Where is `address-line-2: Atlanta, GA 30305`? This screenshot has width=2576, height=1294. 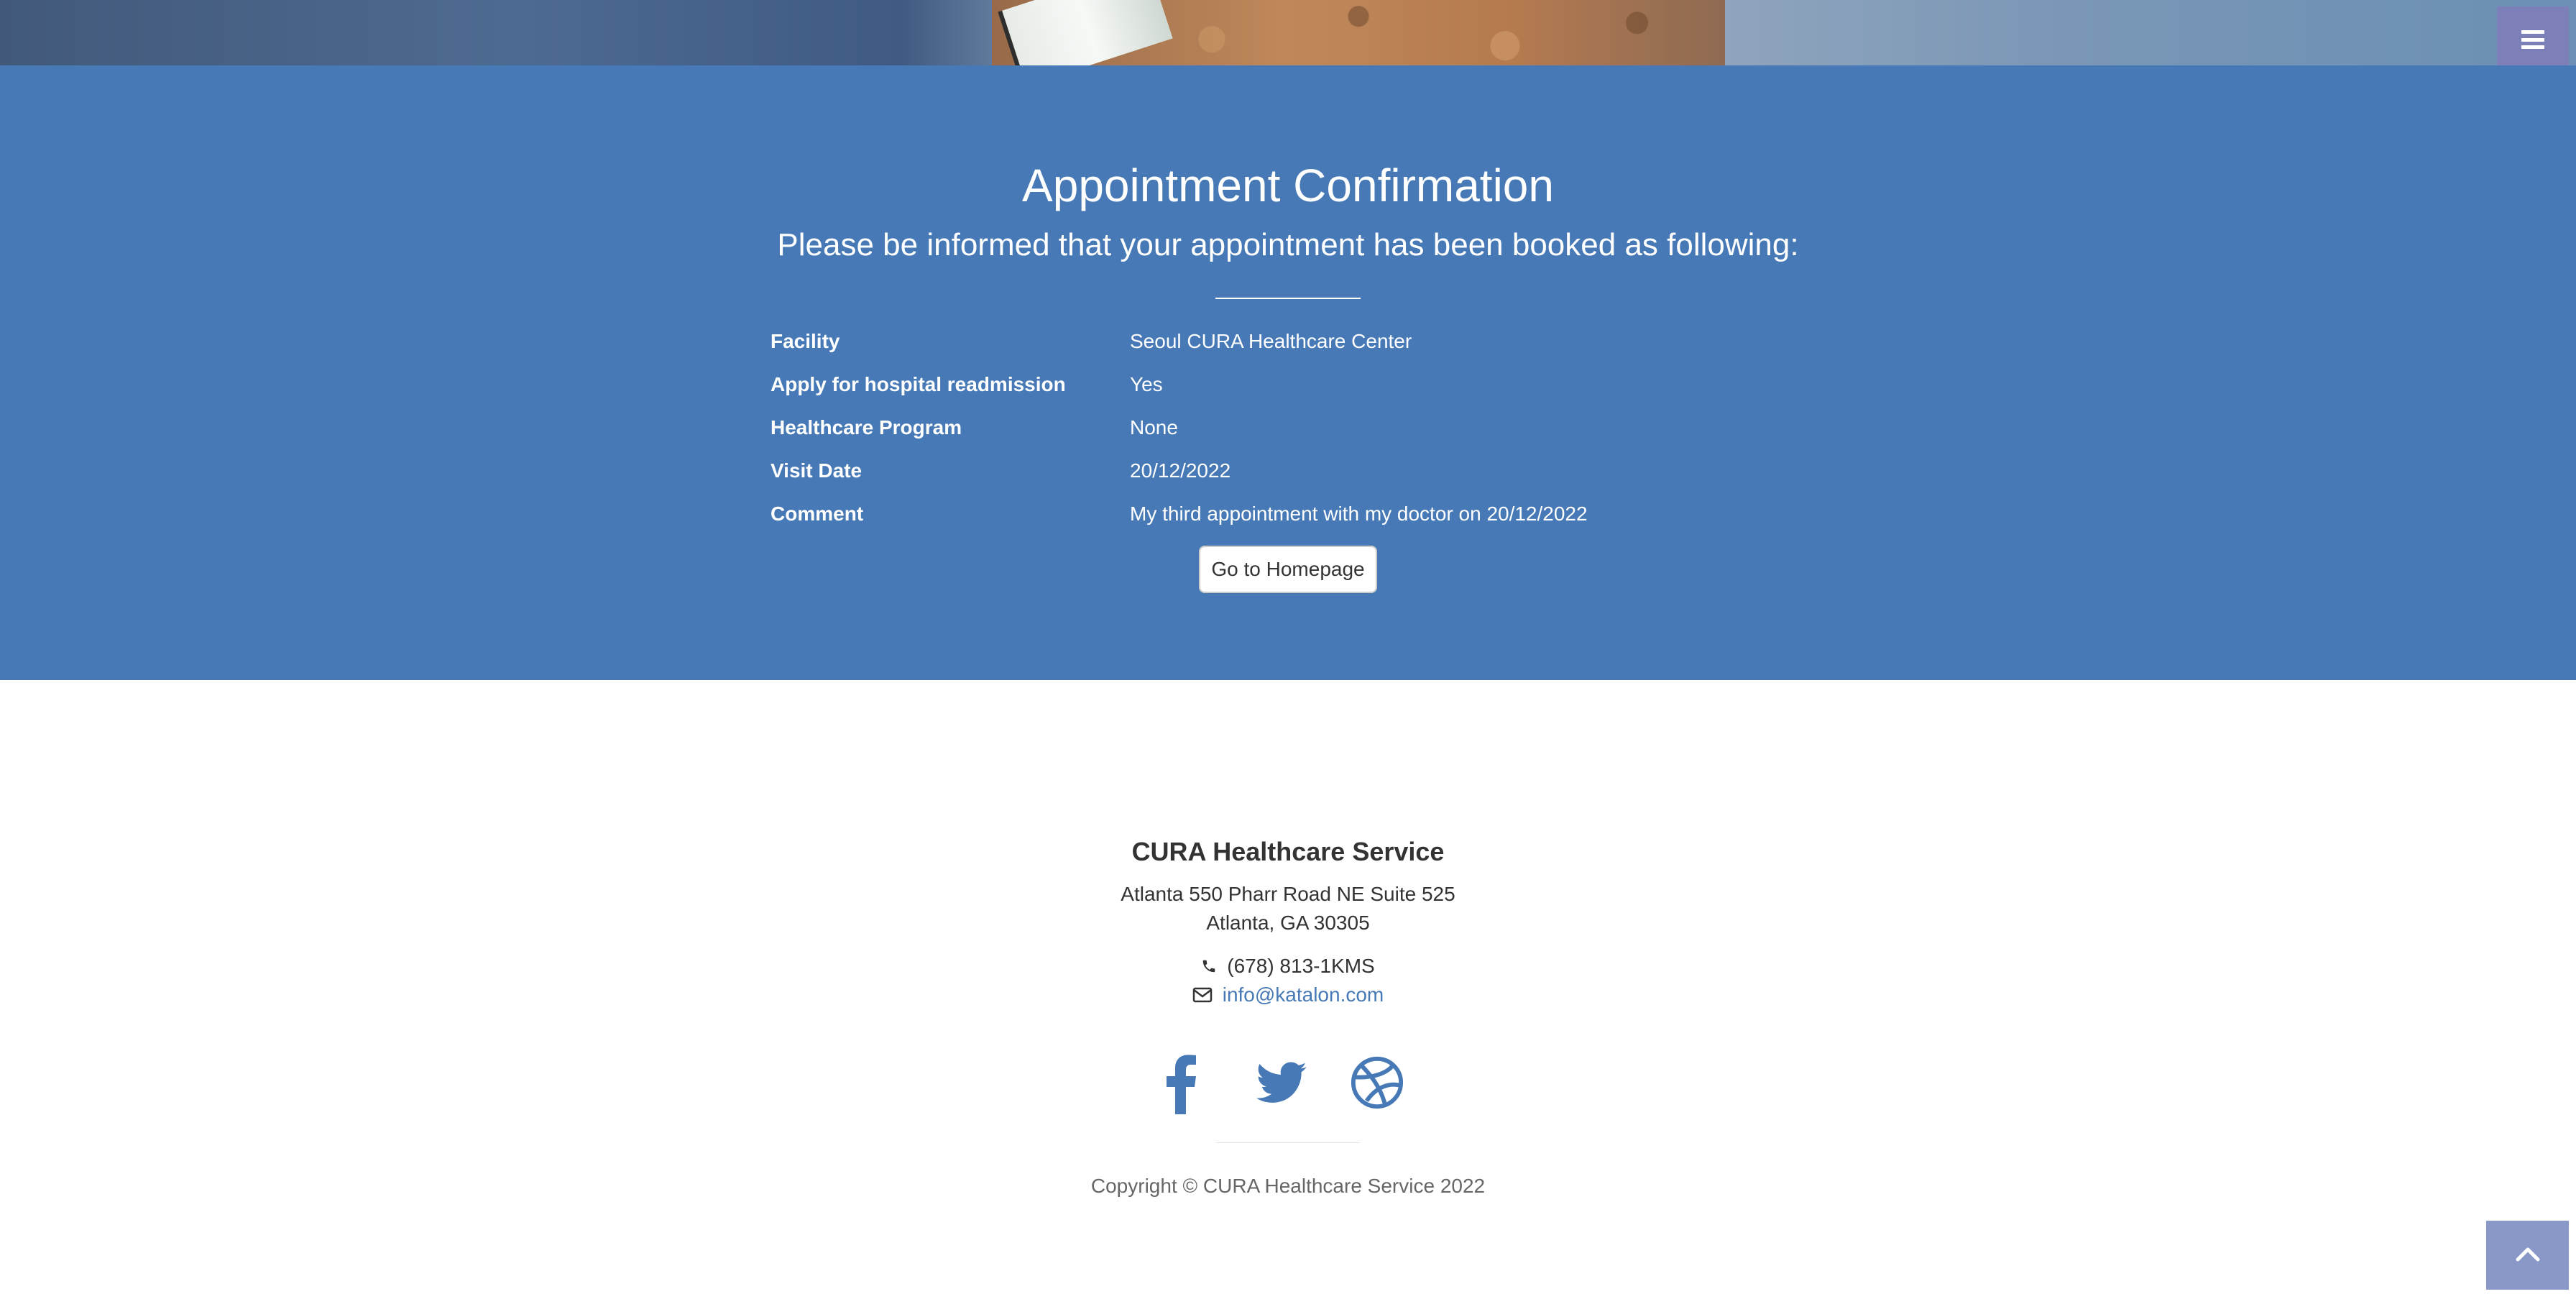 address-line-2: Atlanta, GA 30305 is located at coordinates (1288, 923).